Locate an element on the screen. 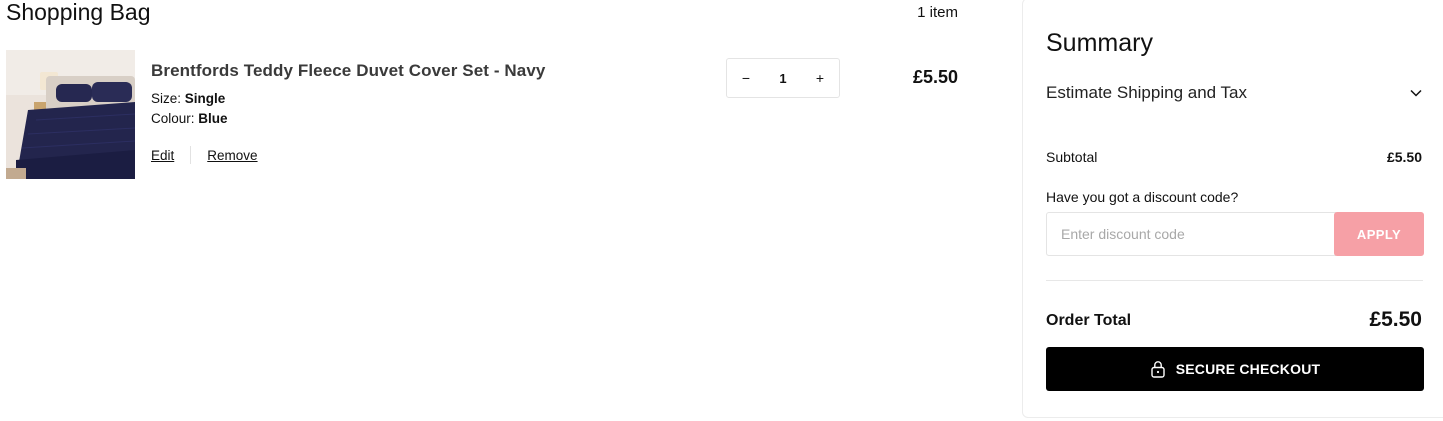 This screenshot has height=421, width=1443. secure-checkout-button: SECURE CHECKOUT is located at coordinates (1235, 369).